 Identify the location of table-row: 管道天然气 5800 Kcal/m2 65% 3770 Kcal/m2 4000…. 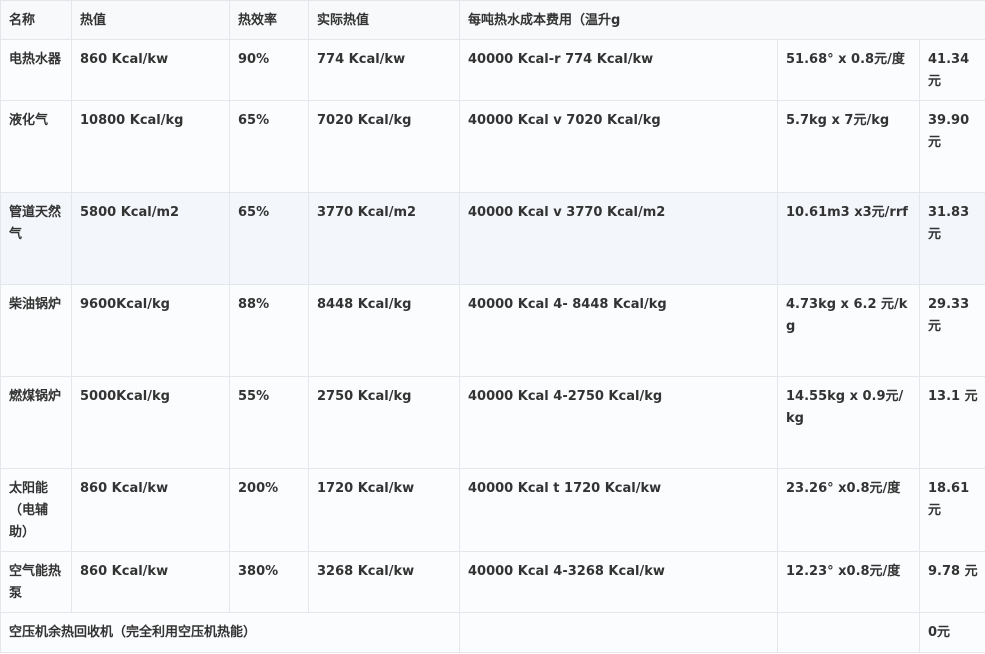
(492, 238).